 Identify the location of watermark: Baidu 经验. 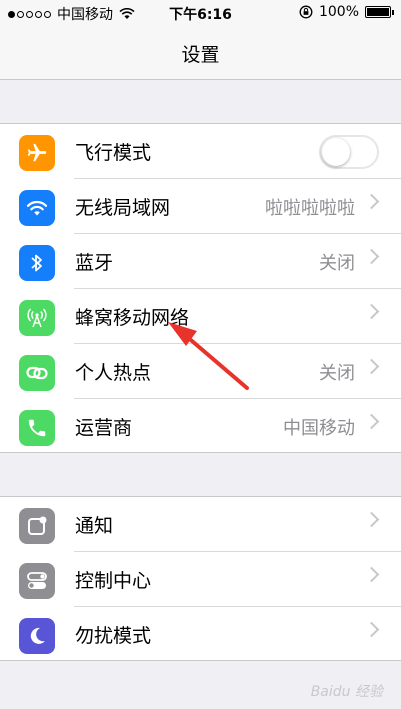
(346, 692).